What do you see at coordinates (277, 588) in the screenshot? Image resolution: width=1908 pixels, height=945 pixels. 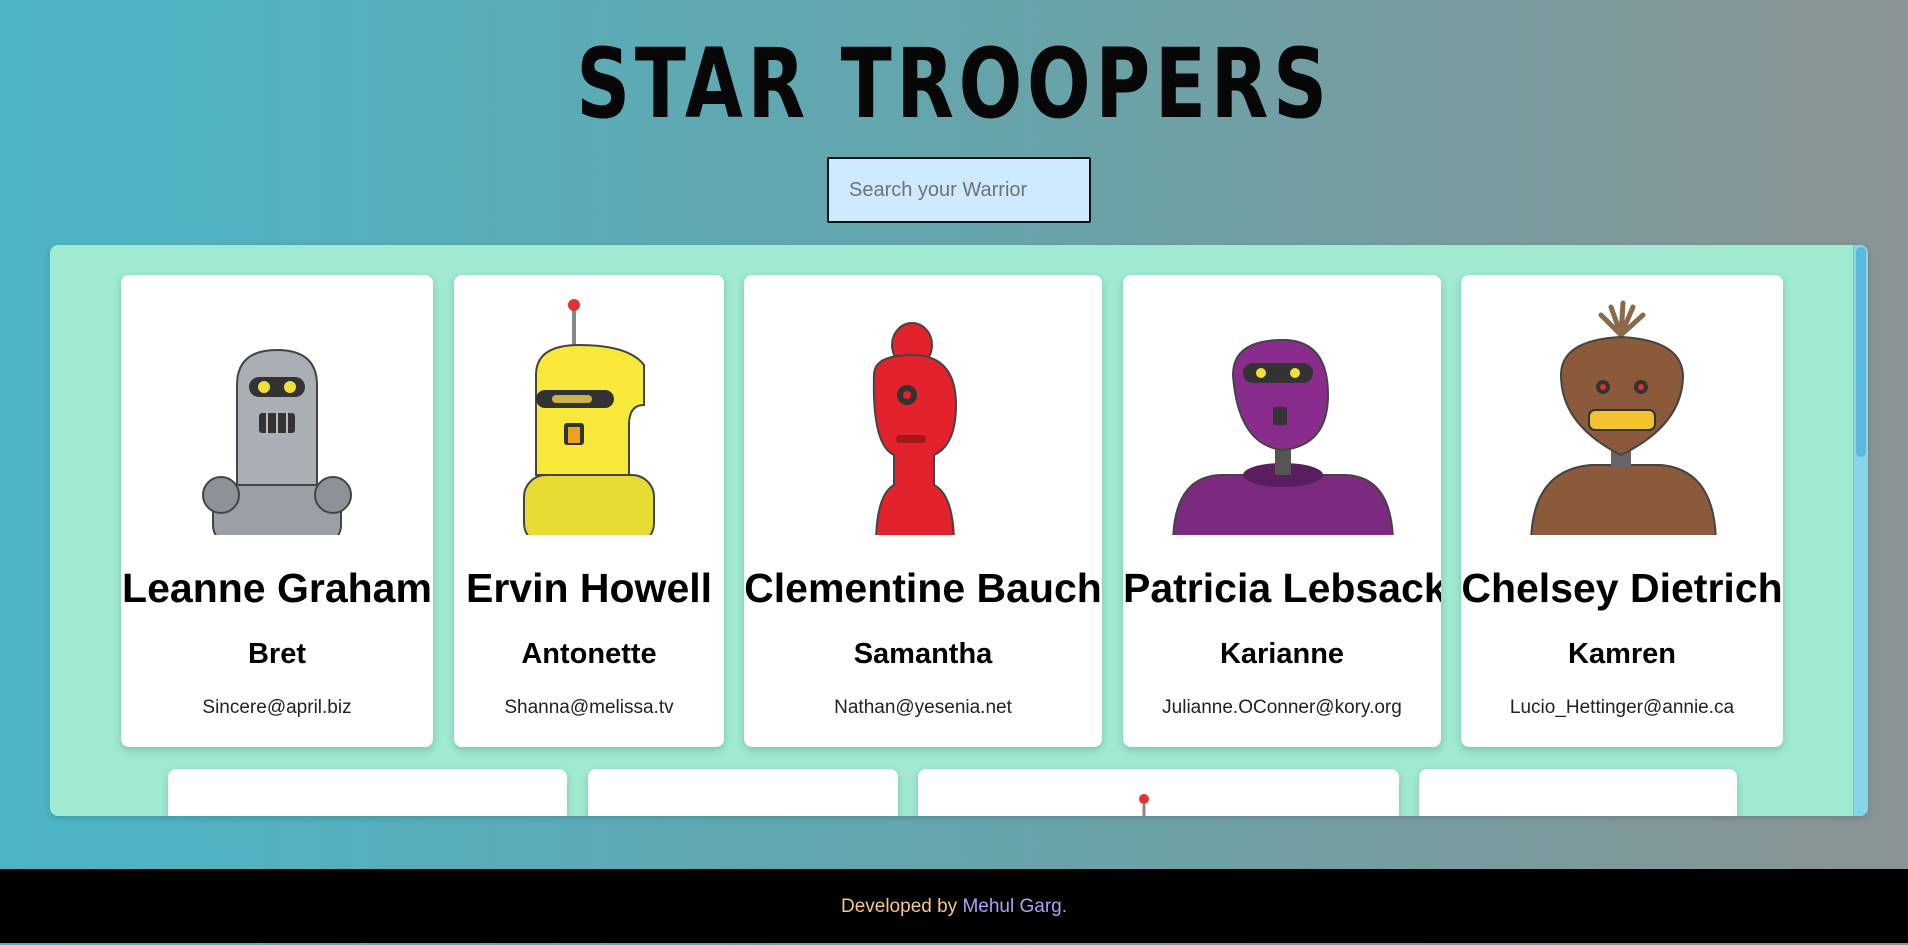 I see `card-name: Leanne Graham` at bounding box center [277, 588].